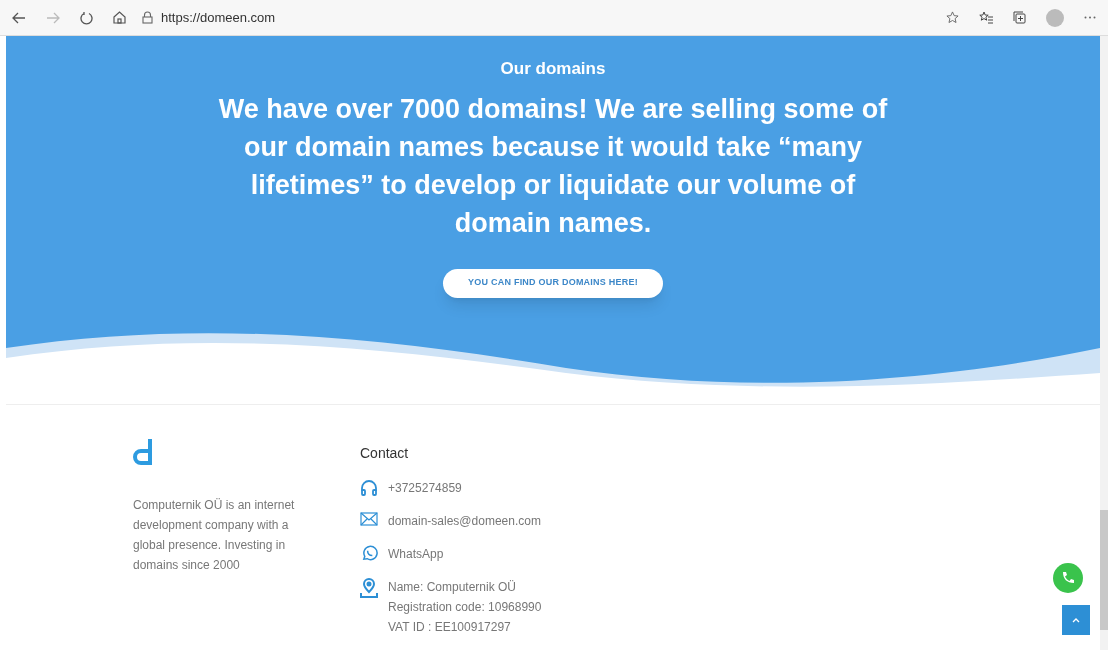 This screenshot has width=1108, height=650. What do you see at coordinates (369, 488) in the screenshot?
I see `headset-icon` at bounding box center [369, 488].